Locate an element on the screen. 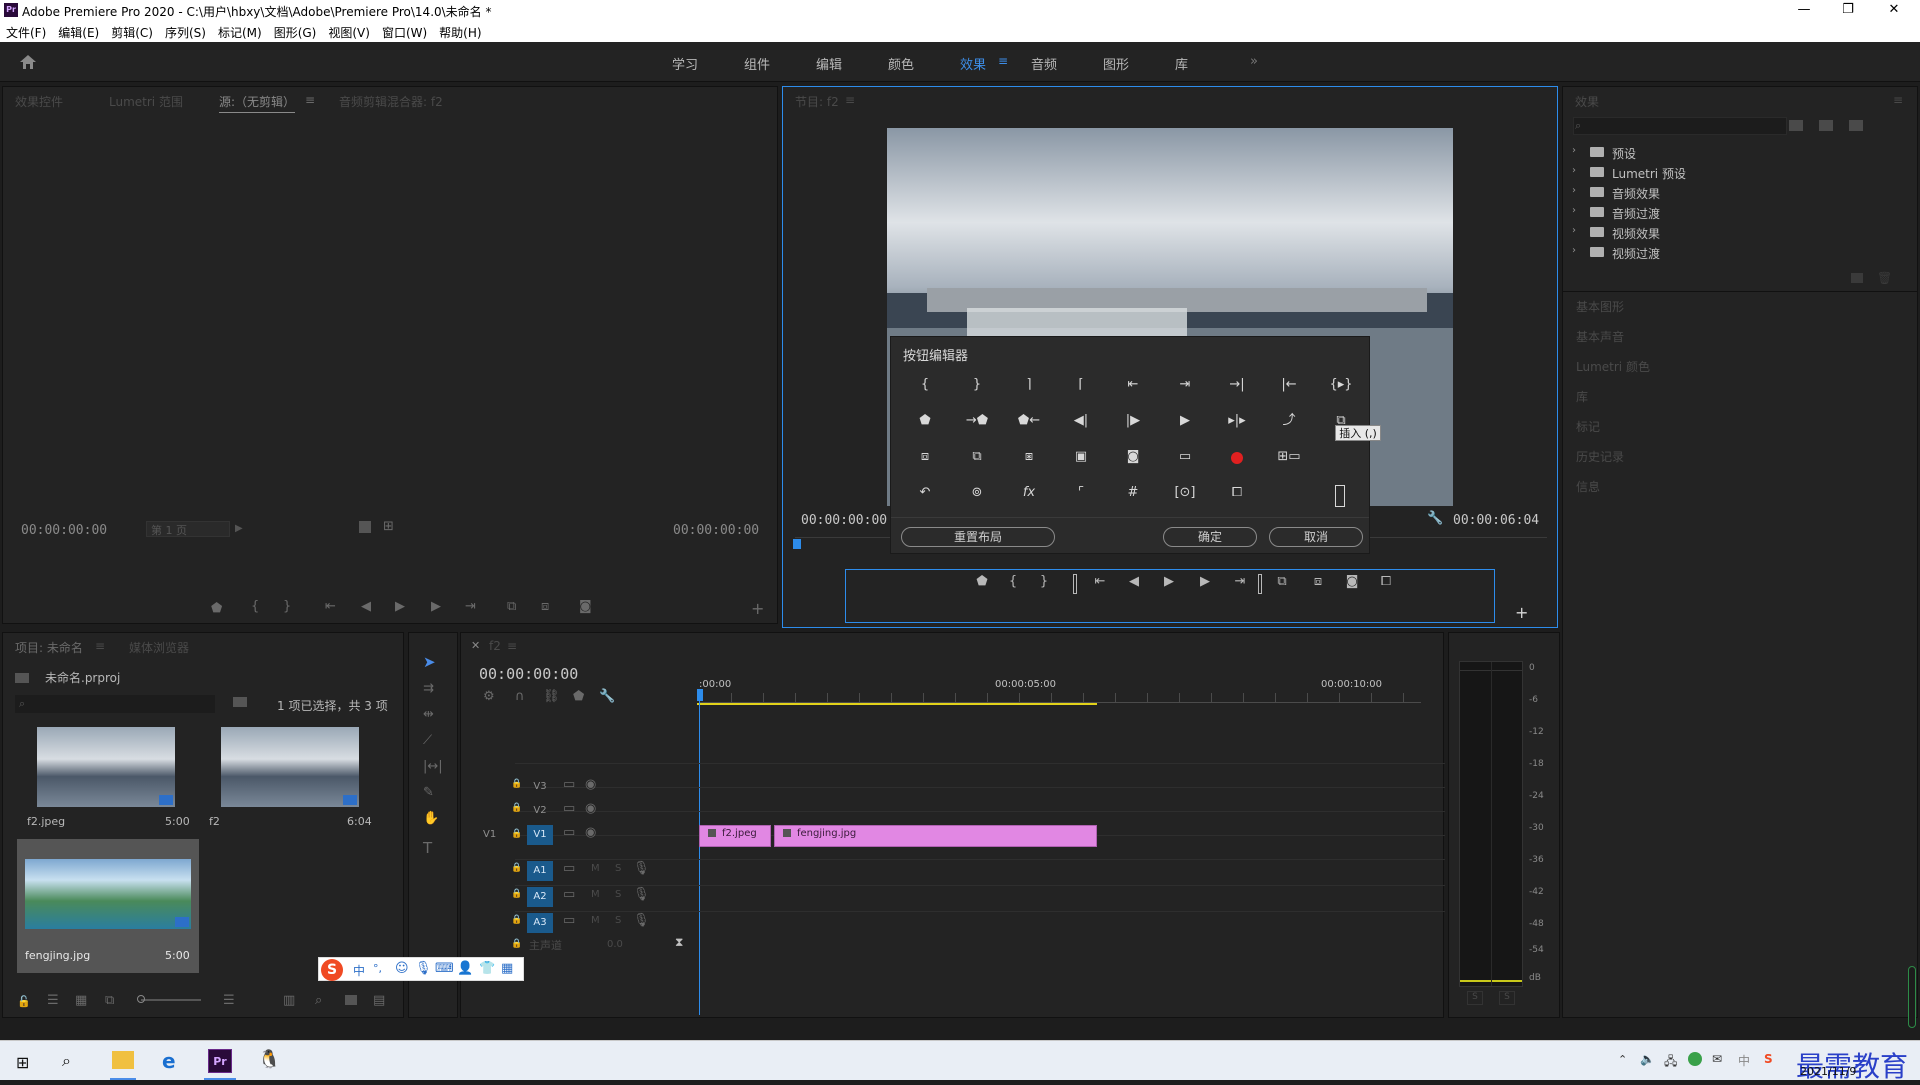 This screenshot has width=1920, height=1085. linked-selection-icon: ⛓ is located at coordinates (551, 696).